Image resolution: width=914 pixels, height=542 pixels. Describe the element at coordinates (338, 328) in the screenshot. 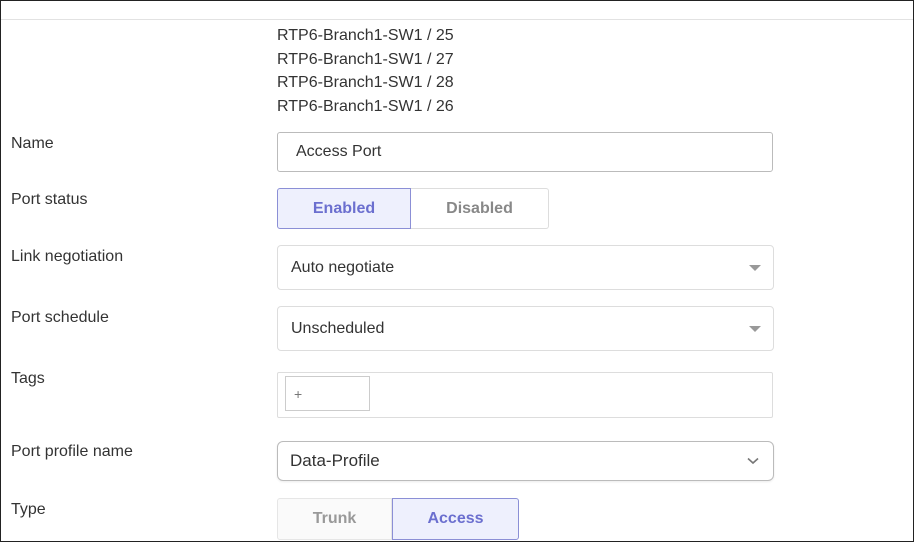

I see `port-schedule-value: Unscheduled` at that location.